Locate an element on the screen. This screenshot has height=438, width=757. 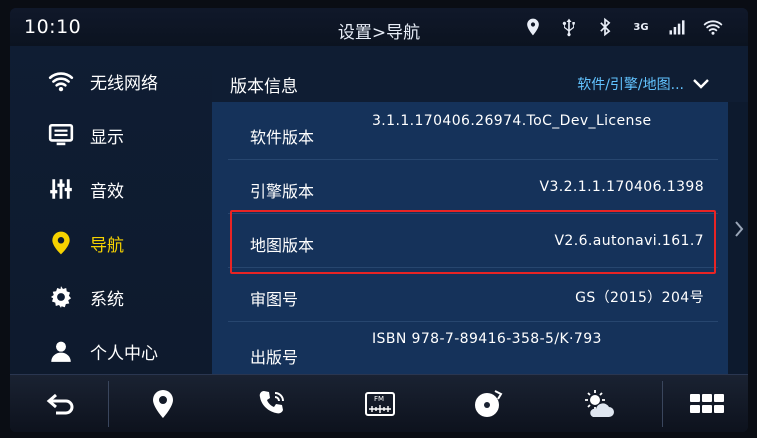
section-title: 版本信息 is located at coordinates (264, 87).